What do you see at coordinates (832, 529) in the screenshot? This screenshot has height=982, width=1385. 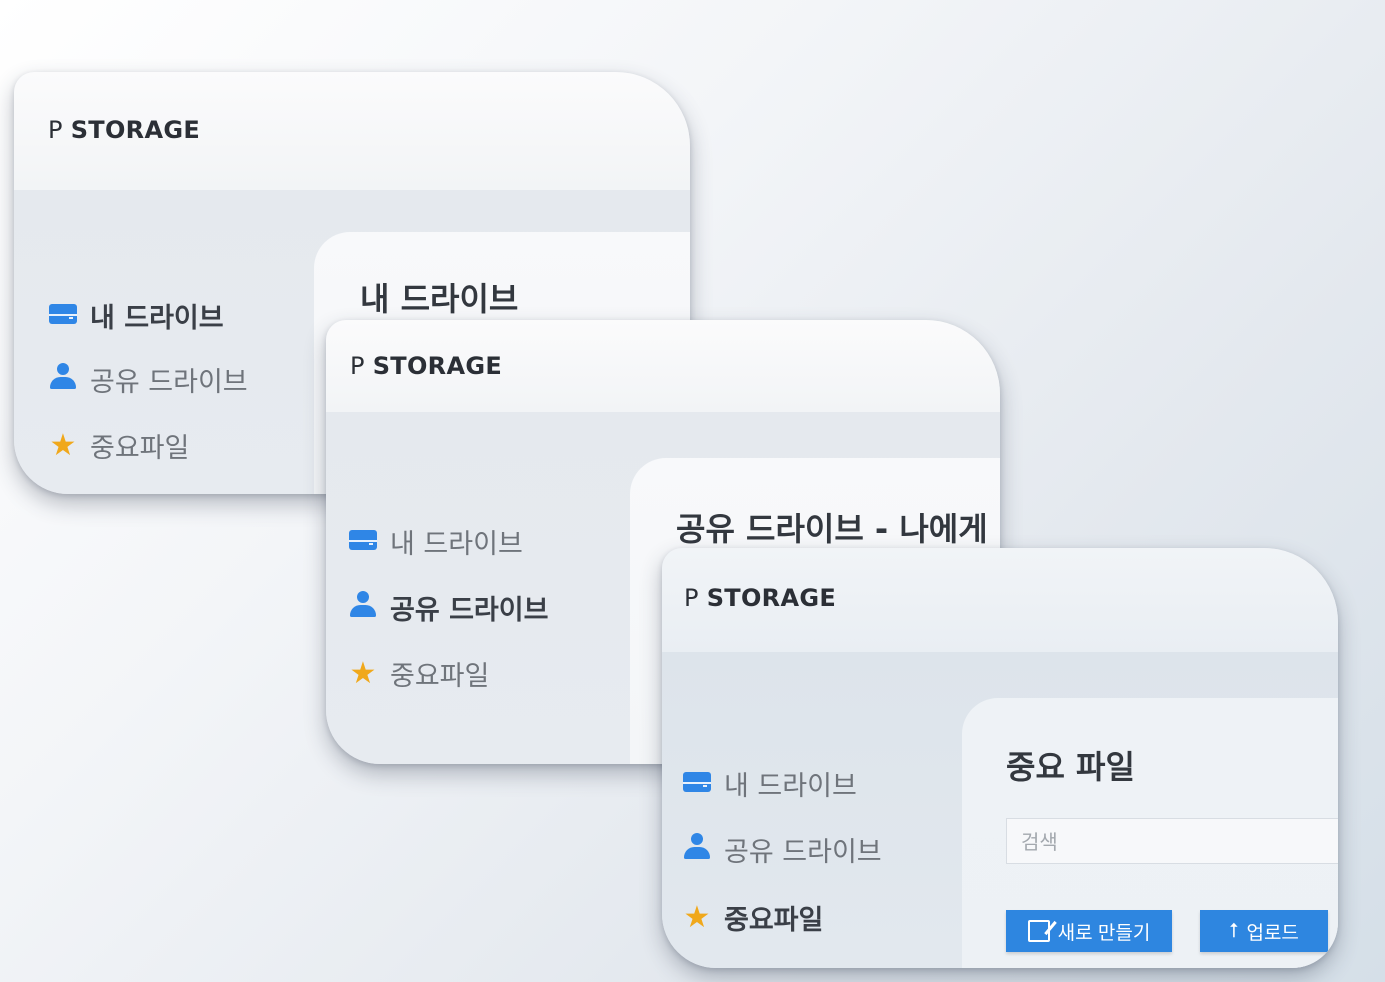 I see `page-title: 공유 드라이브 - 나에게` at bounding box center [832, 529].